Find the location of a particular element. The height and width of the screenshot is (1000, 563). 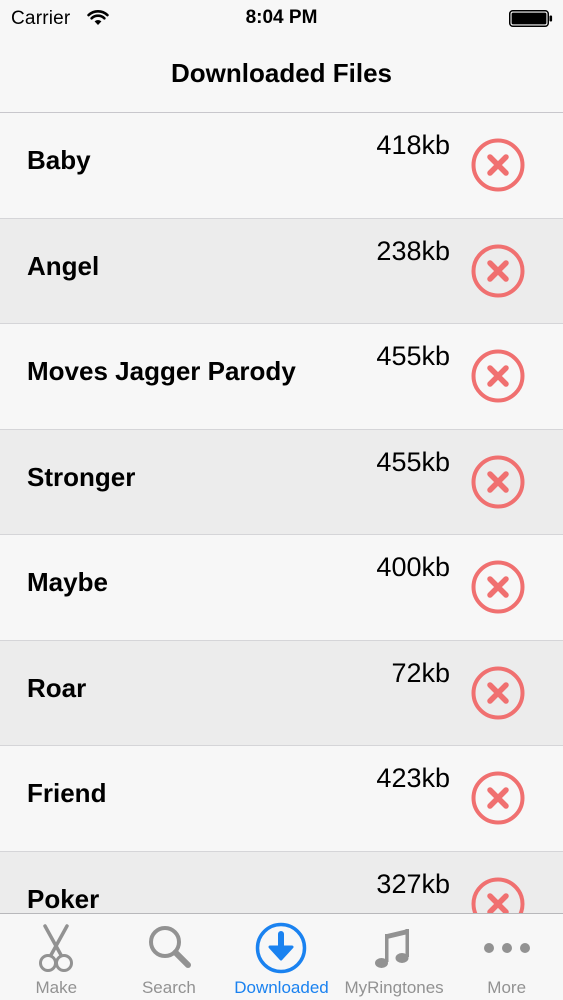

status-bar: Carrier 8:04 PM is located at coordinates (281, 19).